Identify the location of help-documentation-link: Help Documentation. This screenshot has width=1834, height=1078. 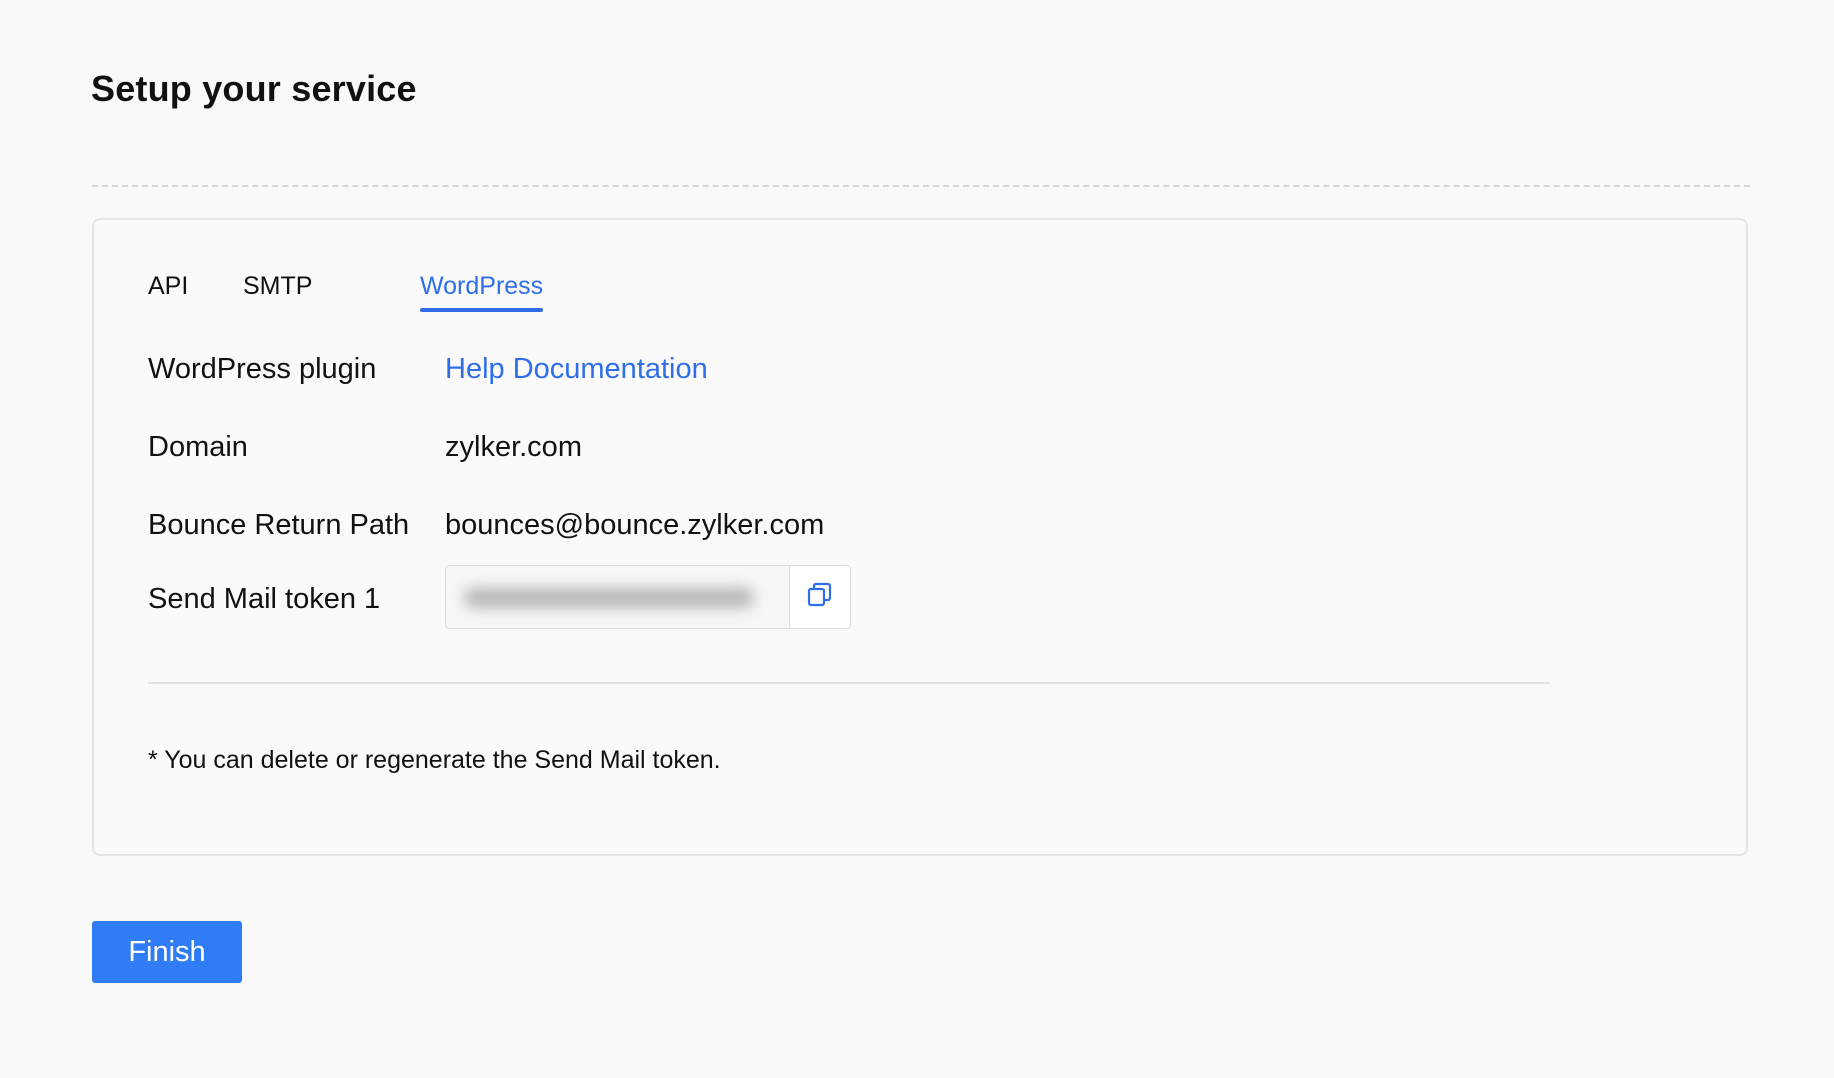
(576, 369).